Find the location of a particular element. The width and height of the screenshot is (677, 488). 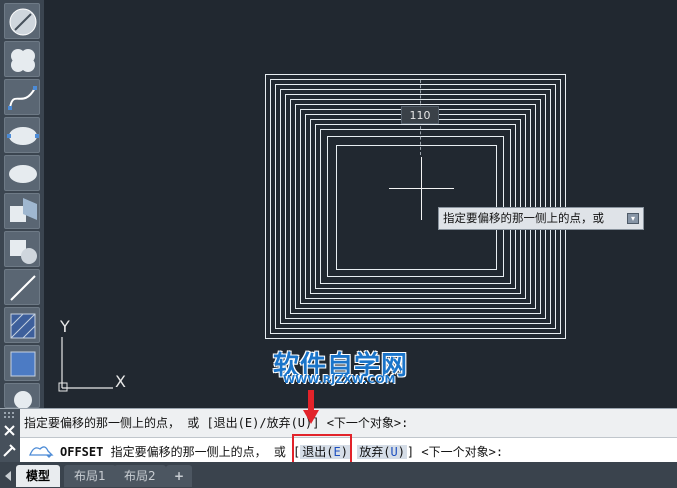

line-icon is located at coordinates (23, 22).